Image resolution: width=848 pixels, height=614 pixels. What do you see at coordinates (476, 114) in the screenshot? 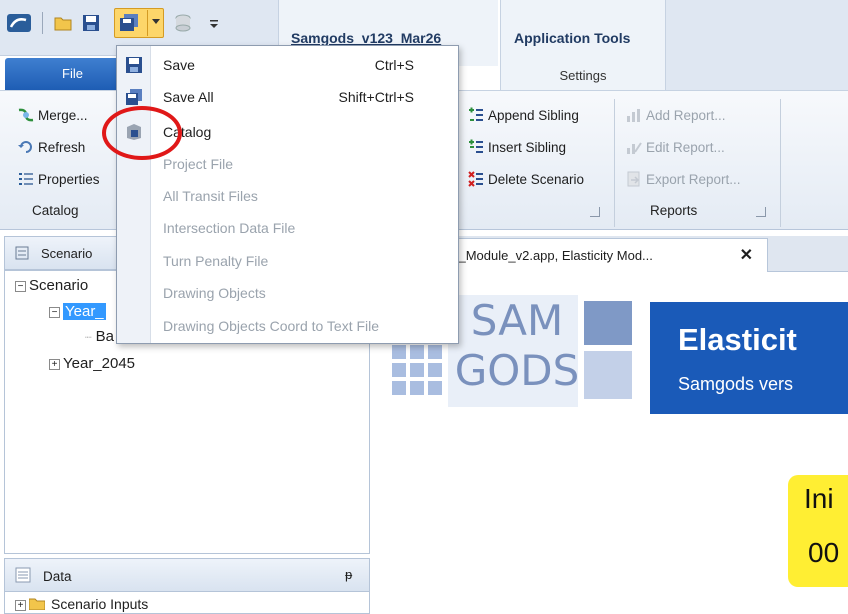
I see `append-sibling-icon` at bounding box center [476, 114].